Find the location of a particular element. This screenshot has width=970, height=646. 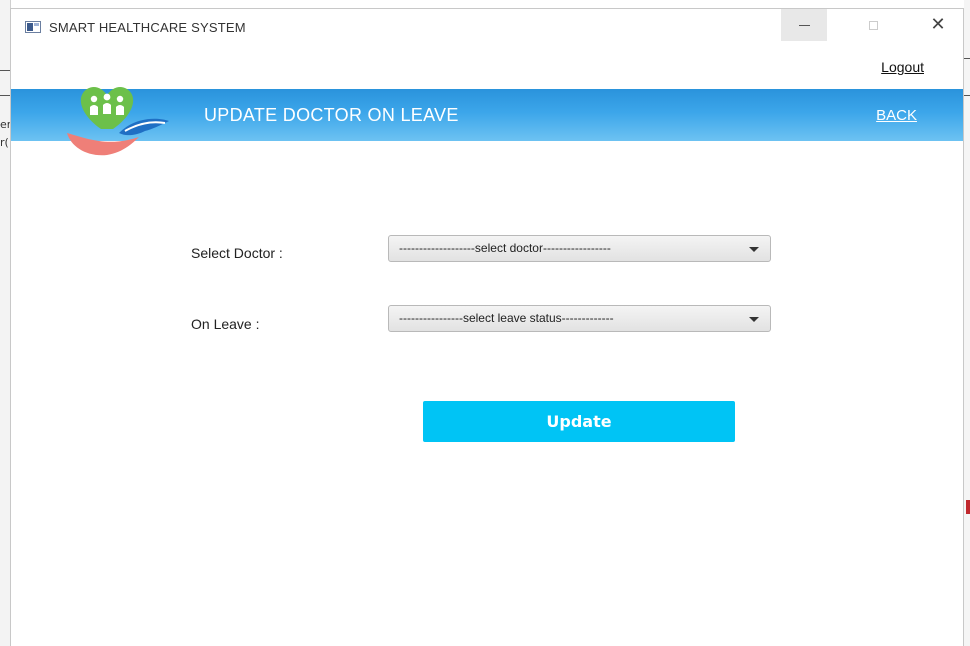

app-window-icon is located at coordinates (33, 27).